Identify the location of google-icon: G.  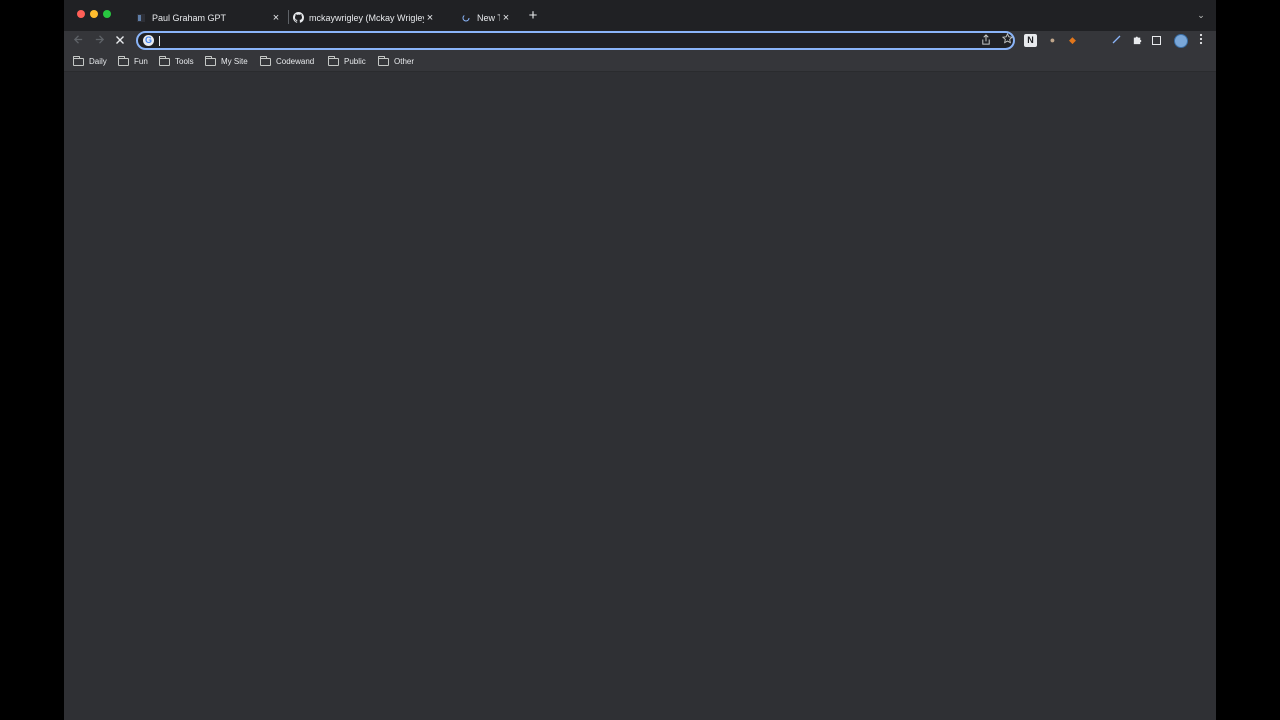
(148, 40).